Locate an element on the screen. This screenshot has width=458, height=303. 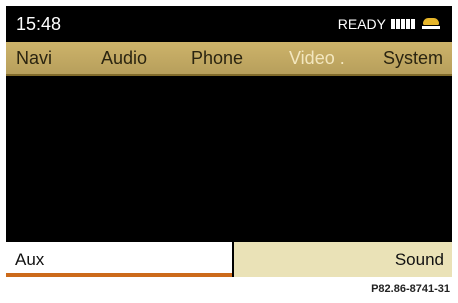
sound-label: Sound is located at coordinates (419, 259).